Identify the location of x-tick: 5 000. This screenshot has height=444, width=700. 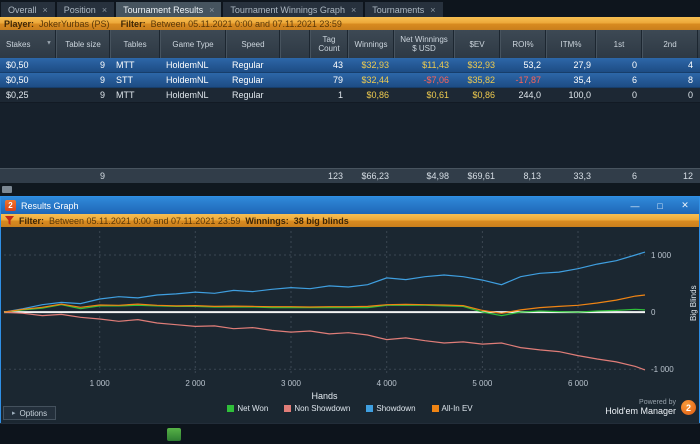
(482, 383).